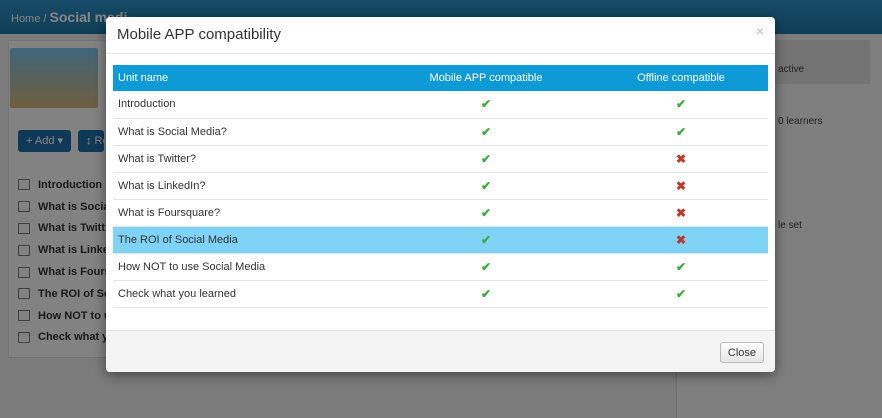  Describe the element at coordinates (245, 240) in the screenshot. I see `unit-name-cell: The ROI of Social Media` at that location.